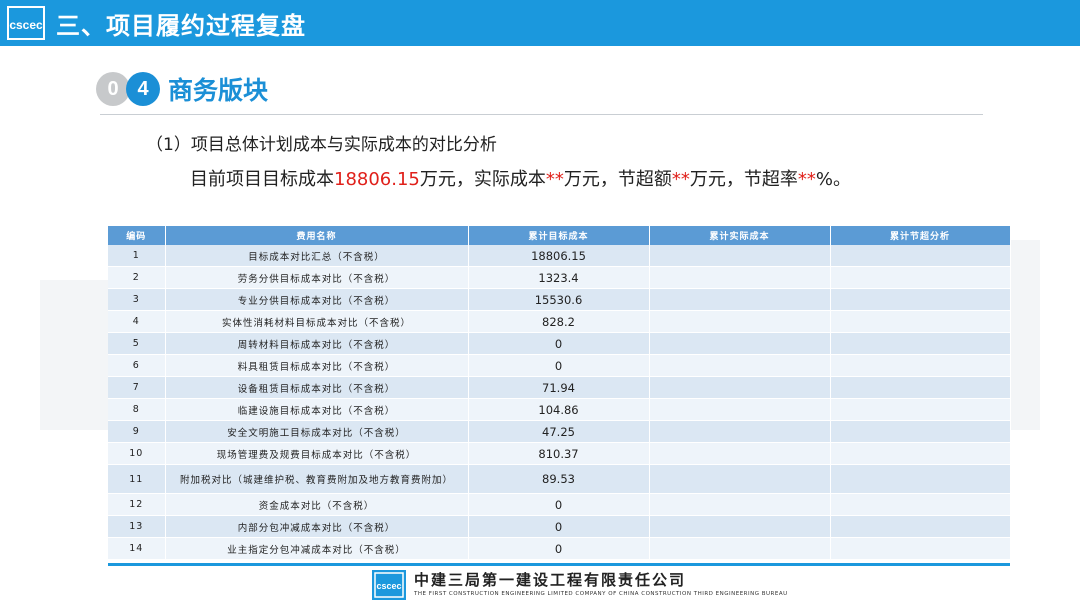  Describe the element at coordinates (143, 89) in the screenshot. I see `section-number-circle: 4` at that location.